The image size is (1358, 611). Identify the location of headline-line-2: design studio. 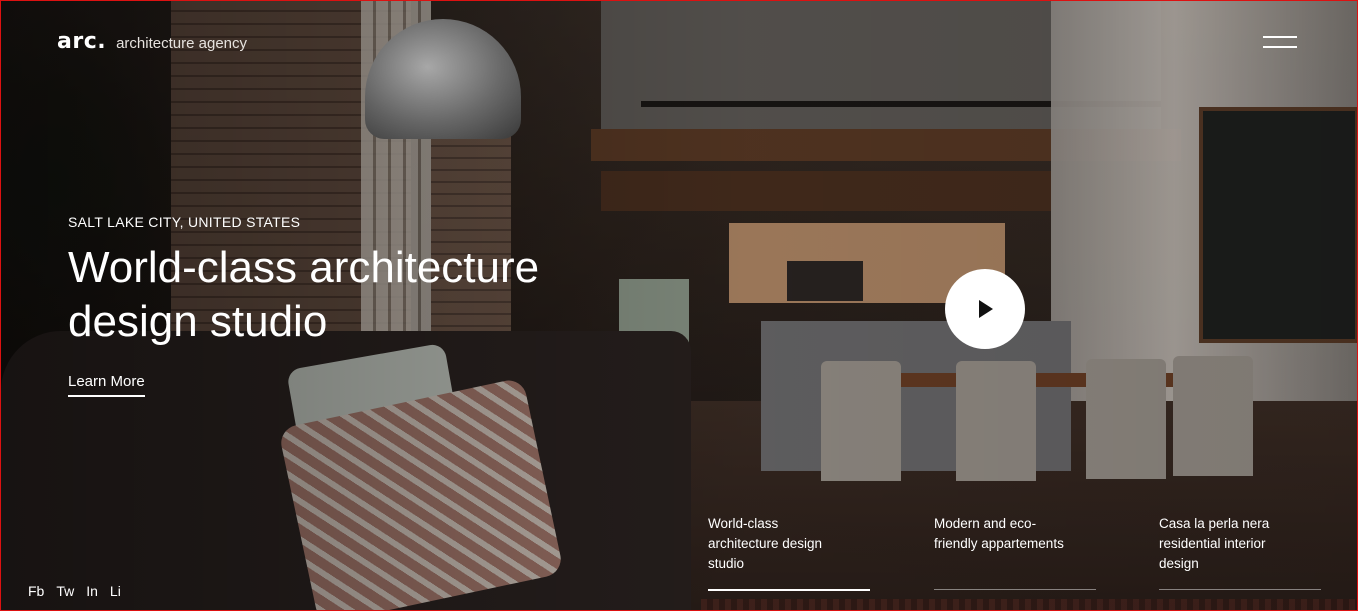
(198, 321).